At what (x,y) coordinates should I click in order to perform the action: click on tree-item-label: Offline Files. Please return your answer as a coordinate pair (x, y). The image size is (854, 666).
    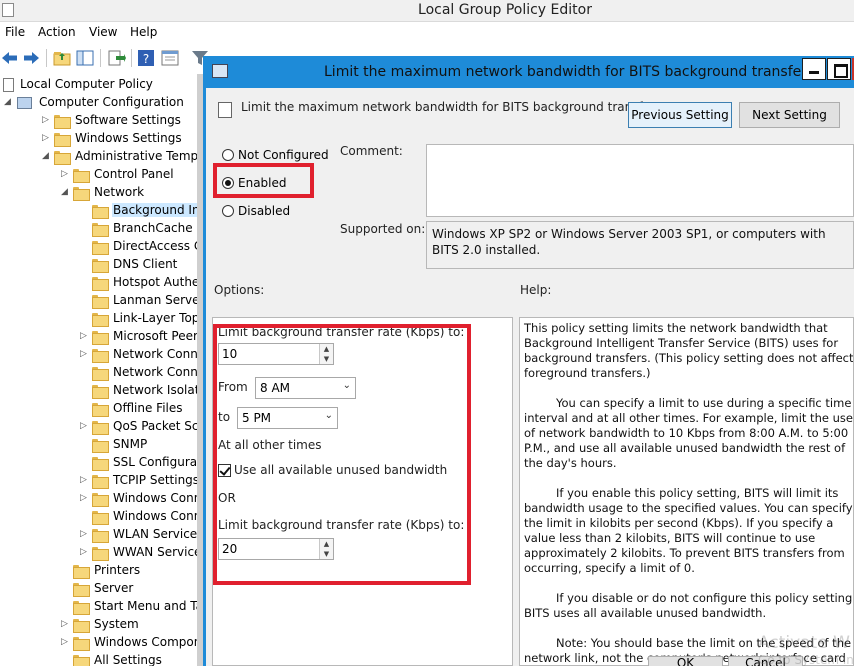
    Looking at the image, I should click on (148, 408).